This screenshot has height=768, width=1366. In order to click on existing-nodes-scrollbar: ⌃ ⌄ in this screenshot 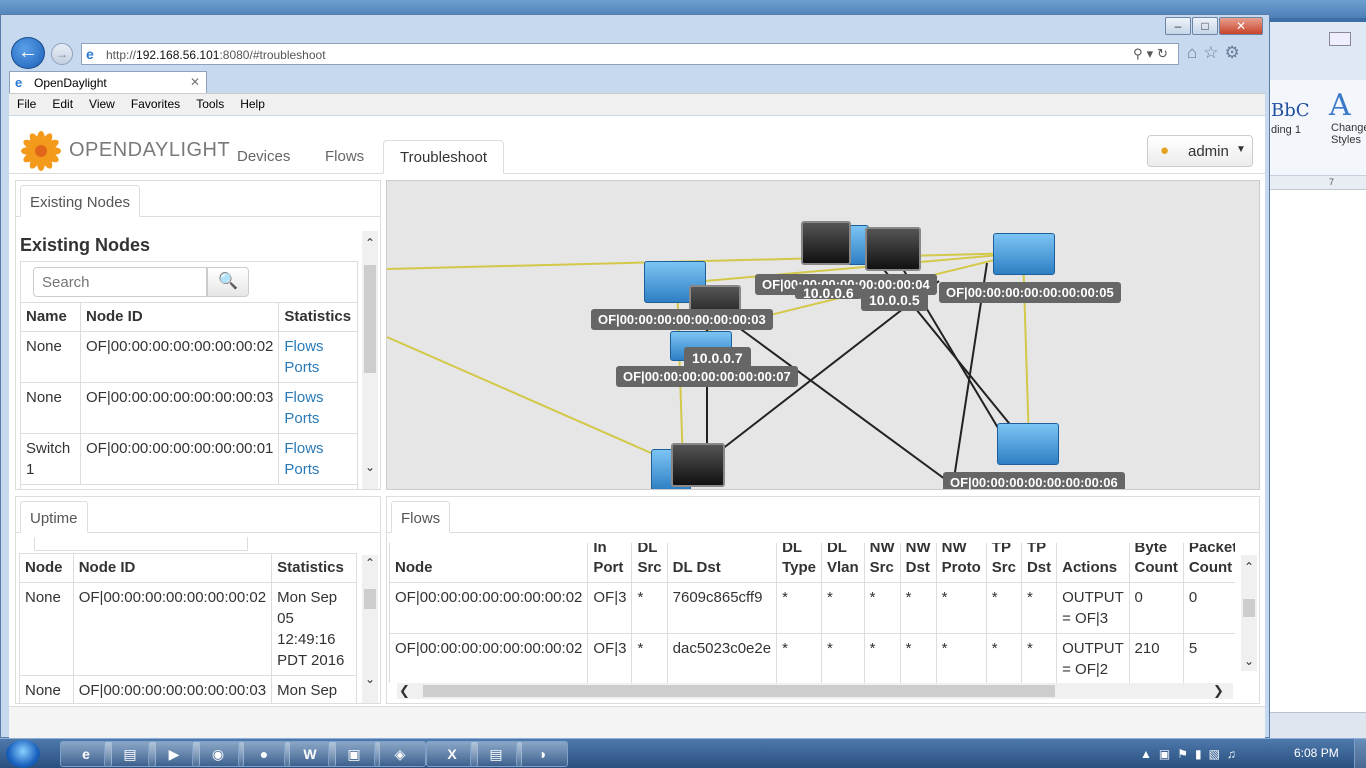, I will do `click(370, 360)`.